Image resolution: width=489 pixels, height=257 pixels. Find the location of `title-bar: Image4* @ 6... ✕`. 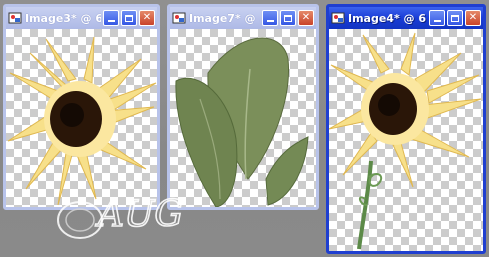

title-bar: Image4* @ 6... ✕ is located at coordinates (406, 18).